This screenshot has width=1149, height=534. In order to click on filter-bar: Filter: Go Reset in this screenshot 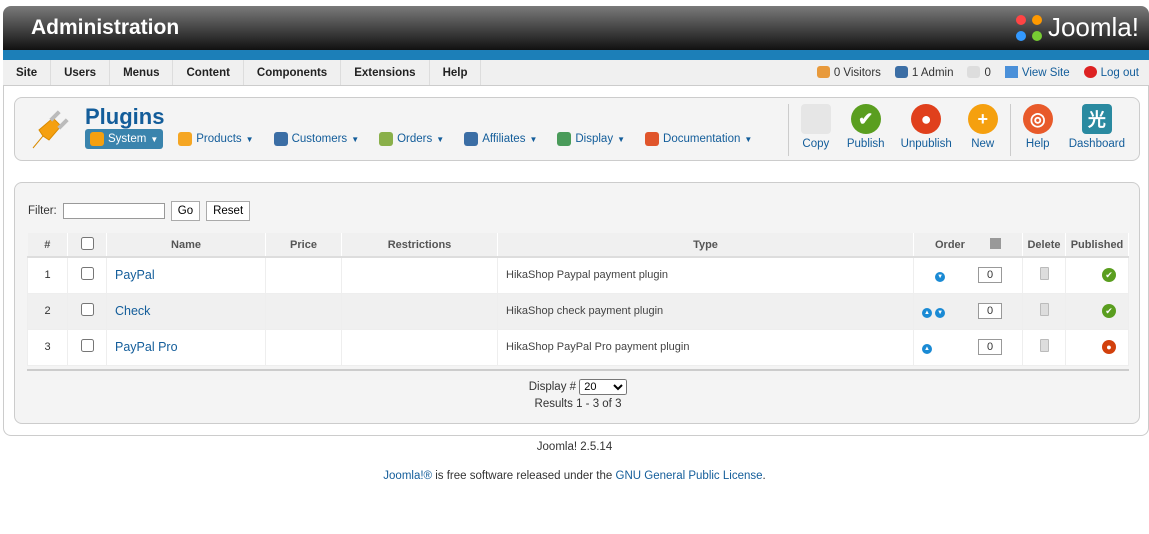, I will do `click(139, 211)`.